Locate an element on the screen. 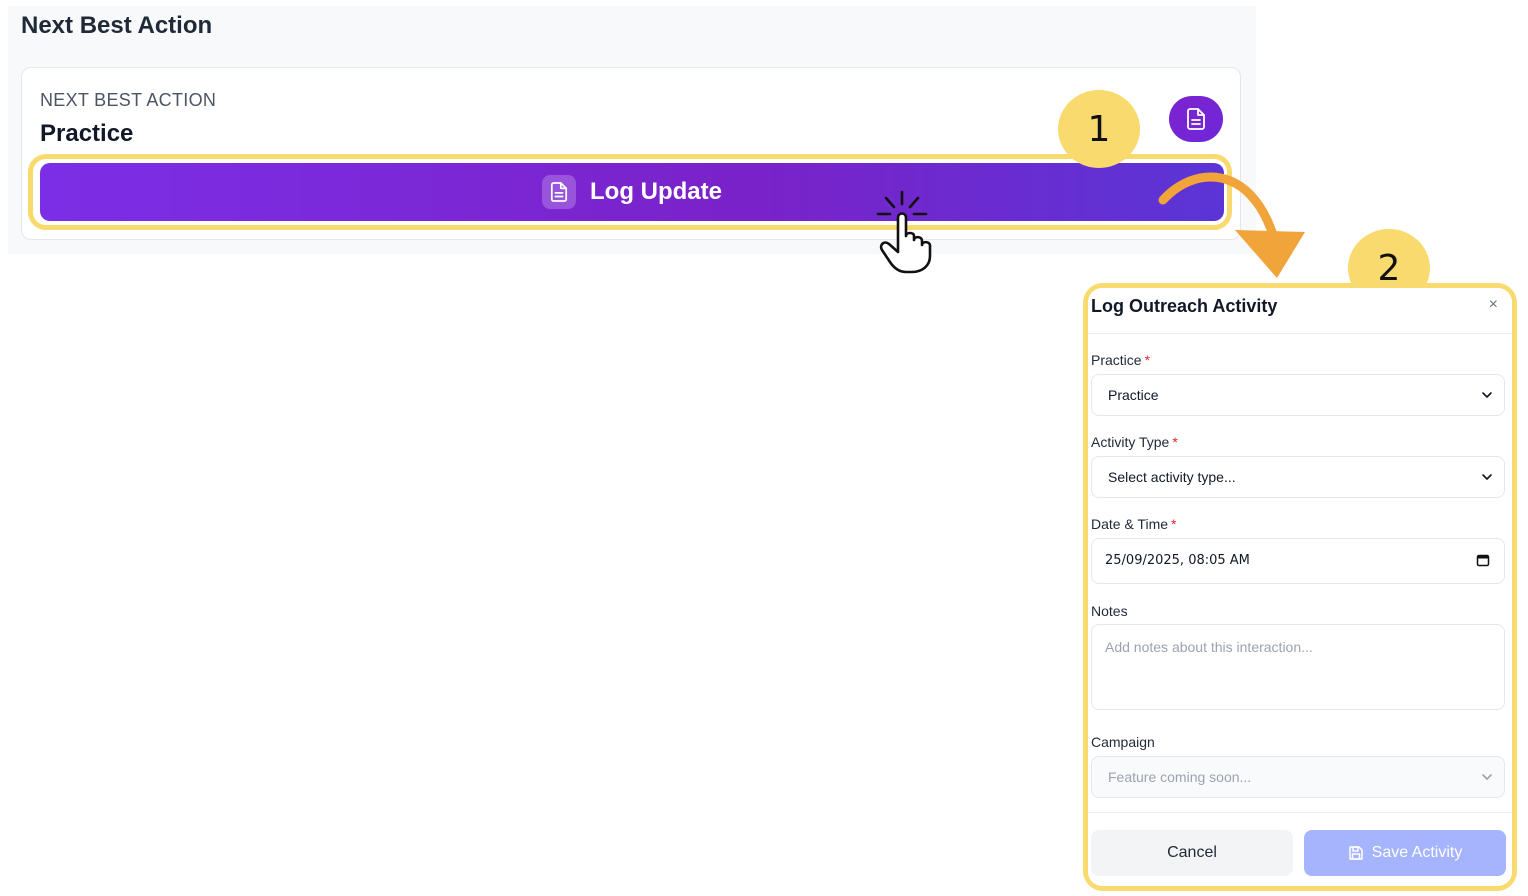 The height and width of the screenshot is (896, 1528). curved-arrow-icon is located at coordinates (1231, 225).